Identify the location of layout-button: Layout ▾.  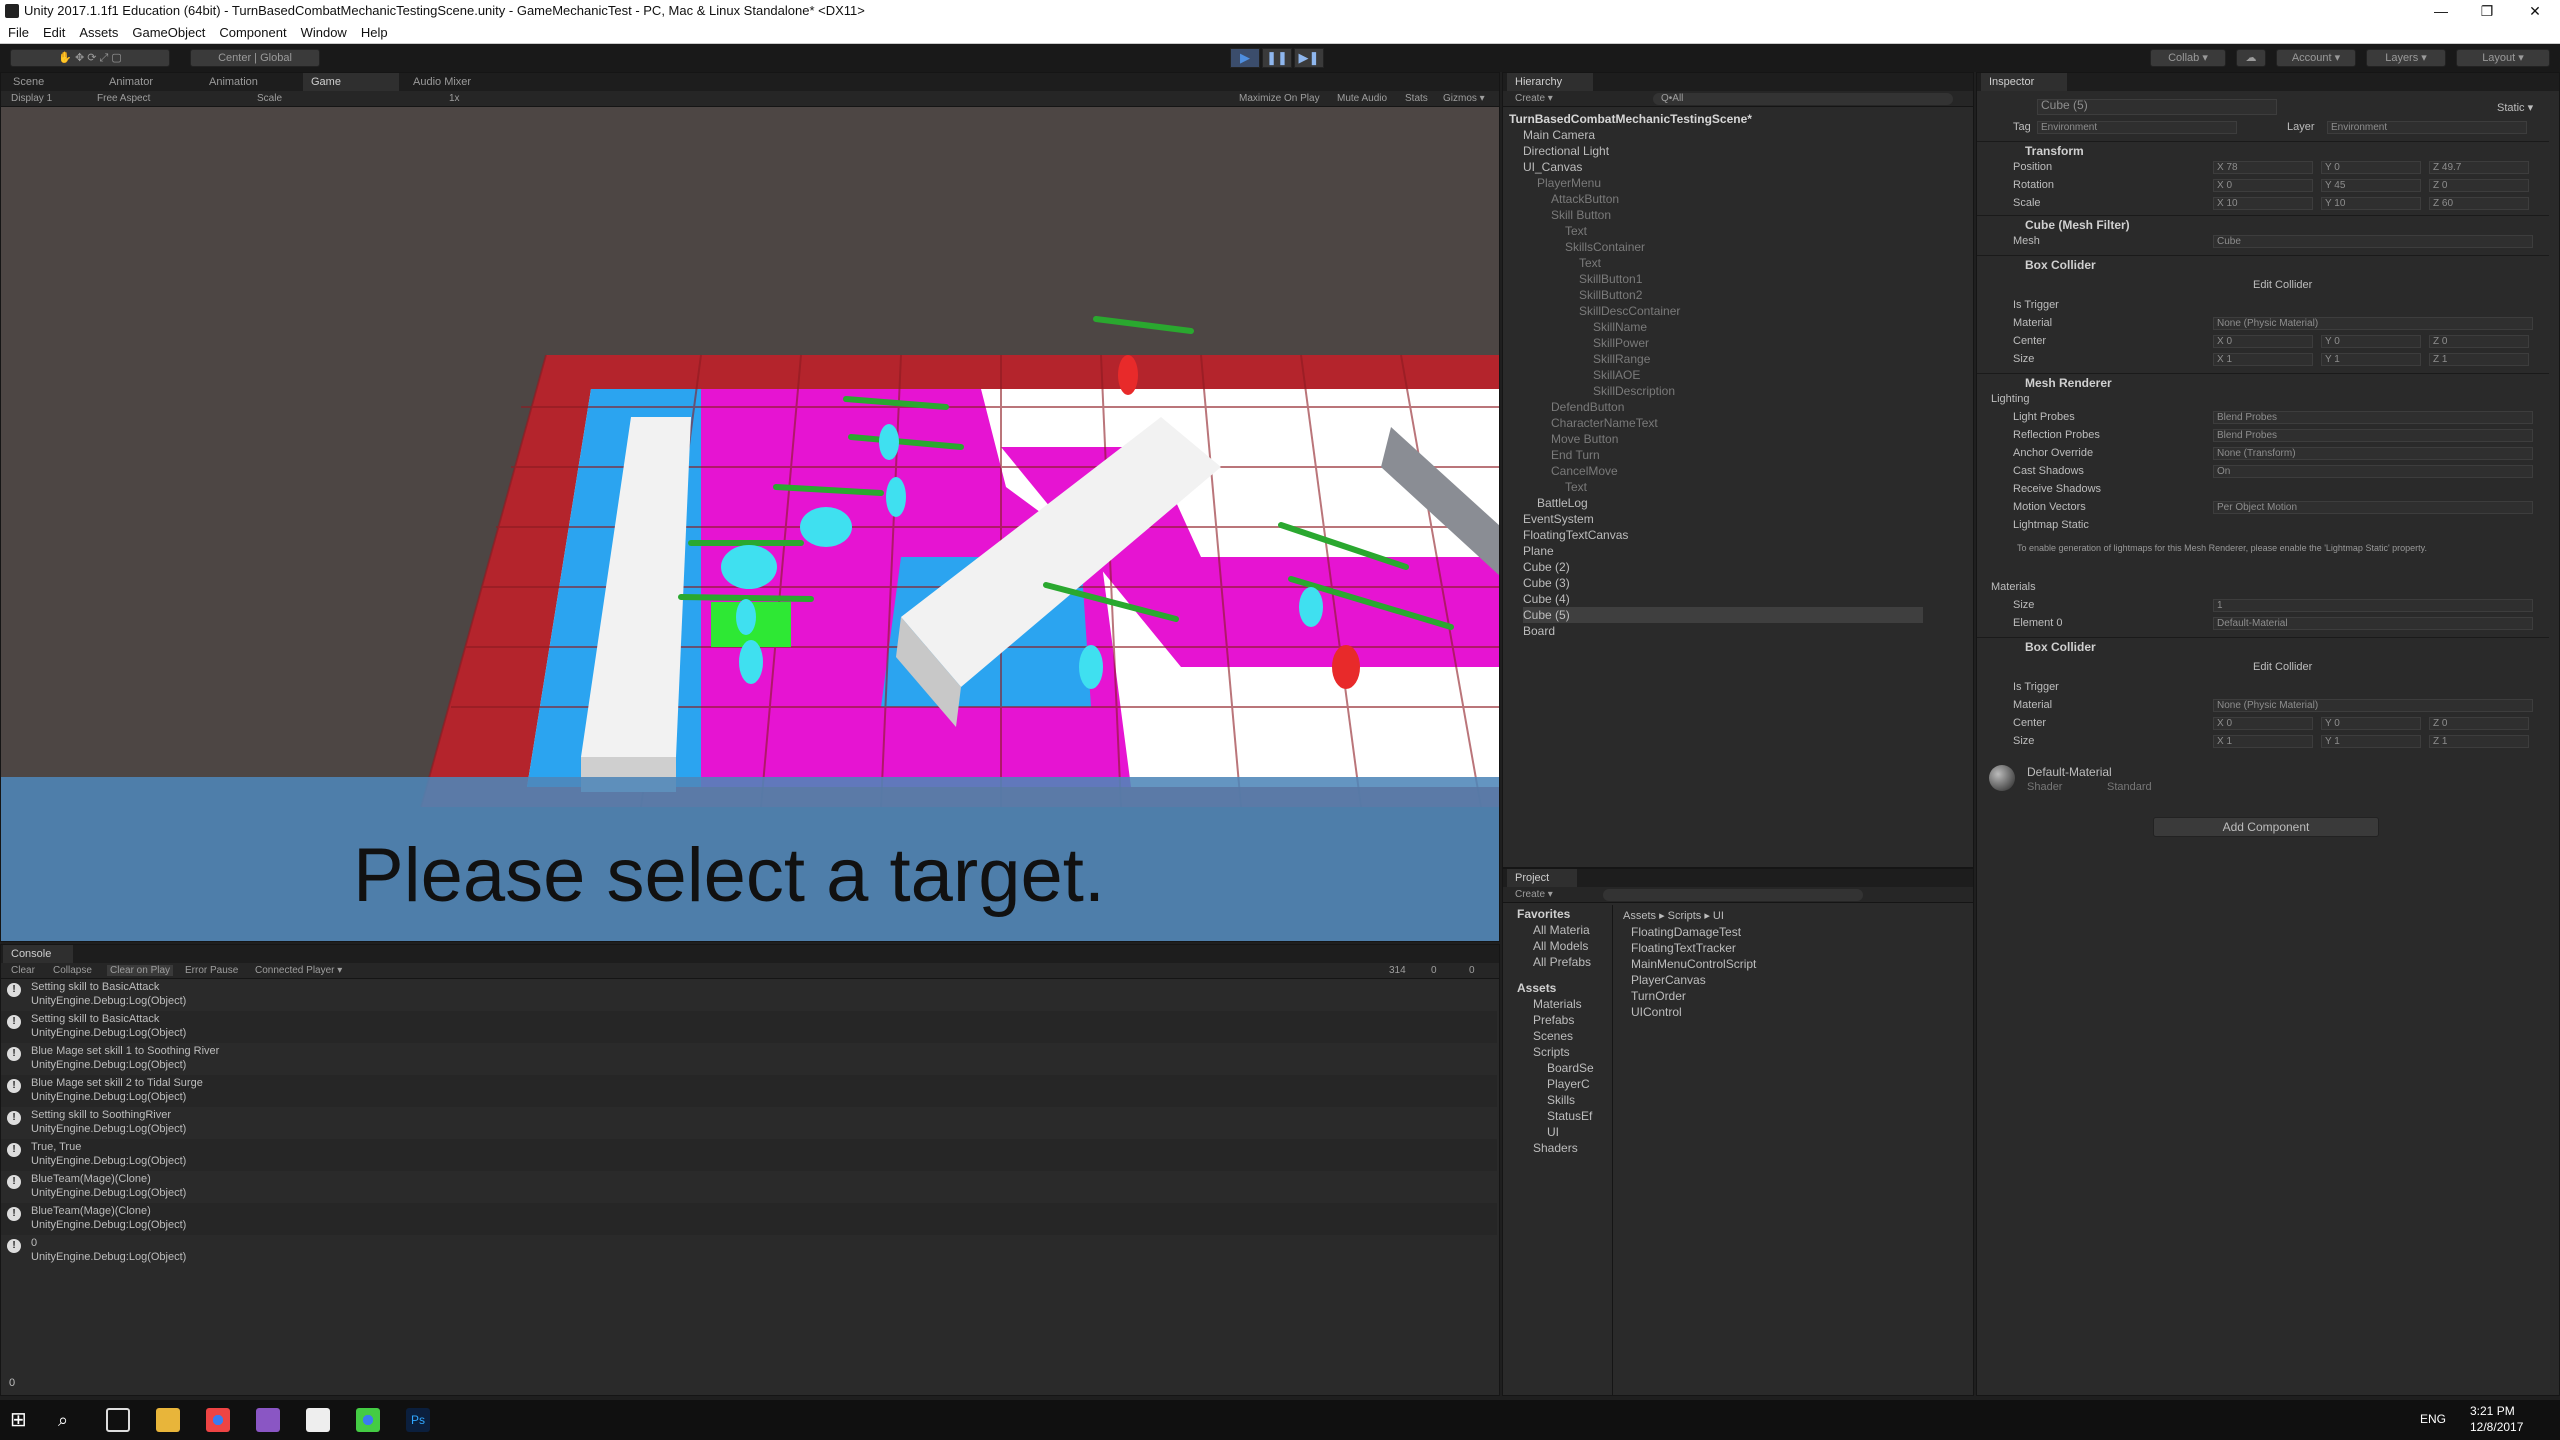
(2503, 58).